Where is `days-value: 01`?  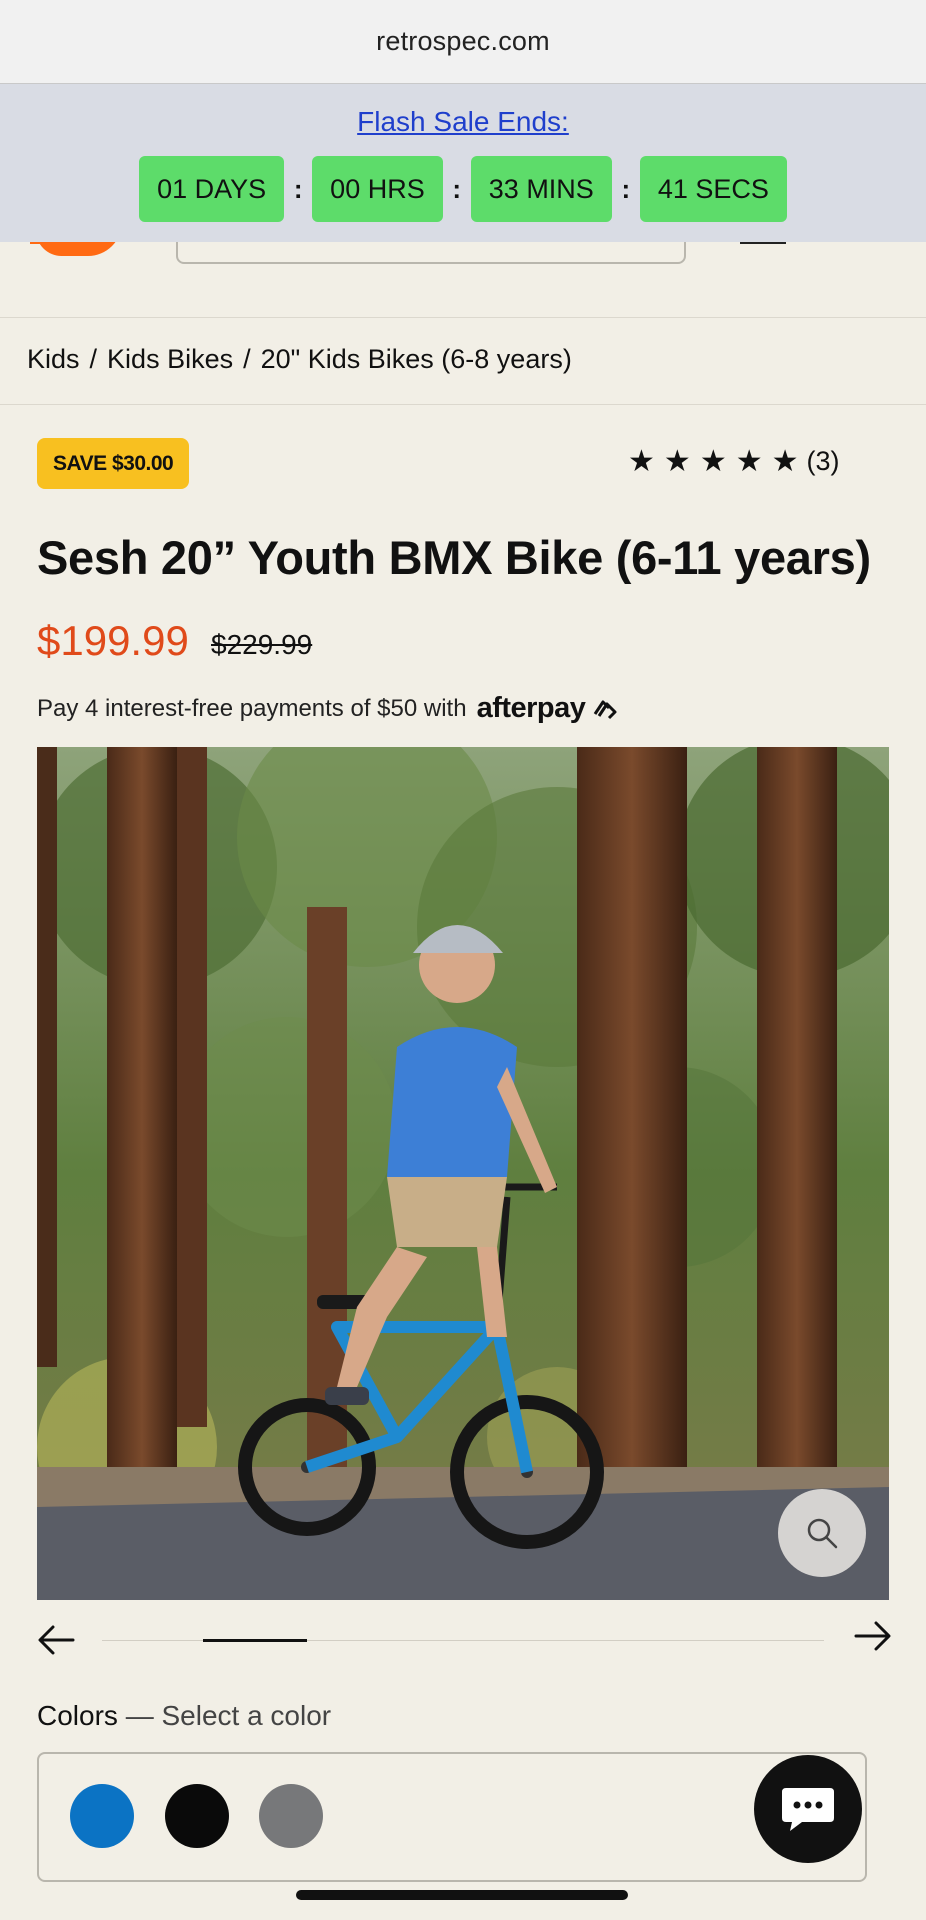 days-value: 01 is located at coordinates (172, 188).